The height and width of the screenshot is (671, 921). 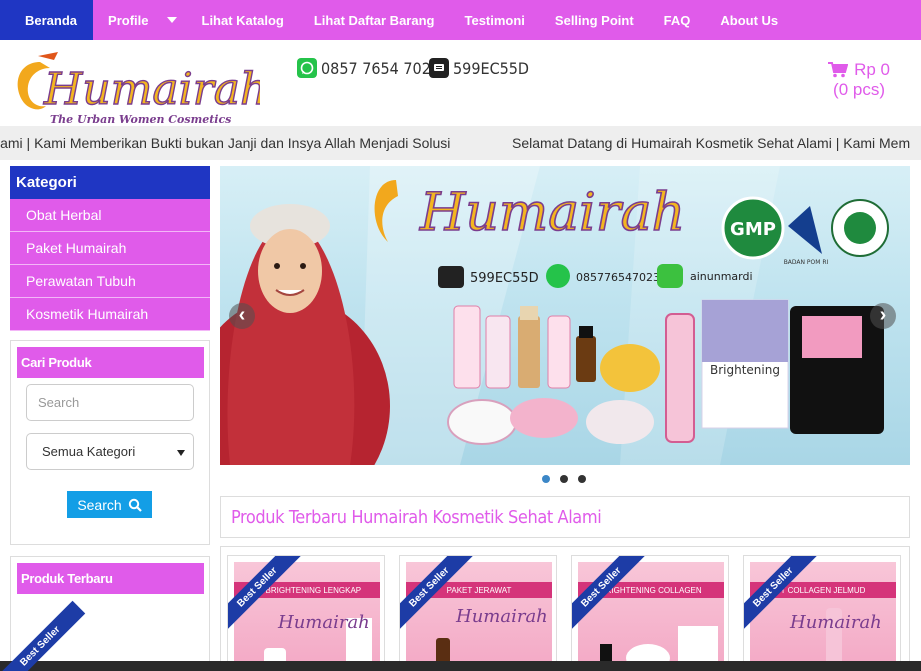 I want to click on site-logo: Humairah The Urban Women Cosmetics, so click(x=139, y=86).